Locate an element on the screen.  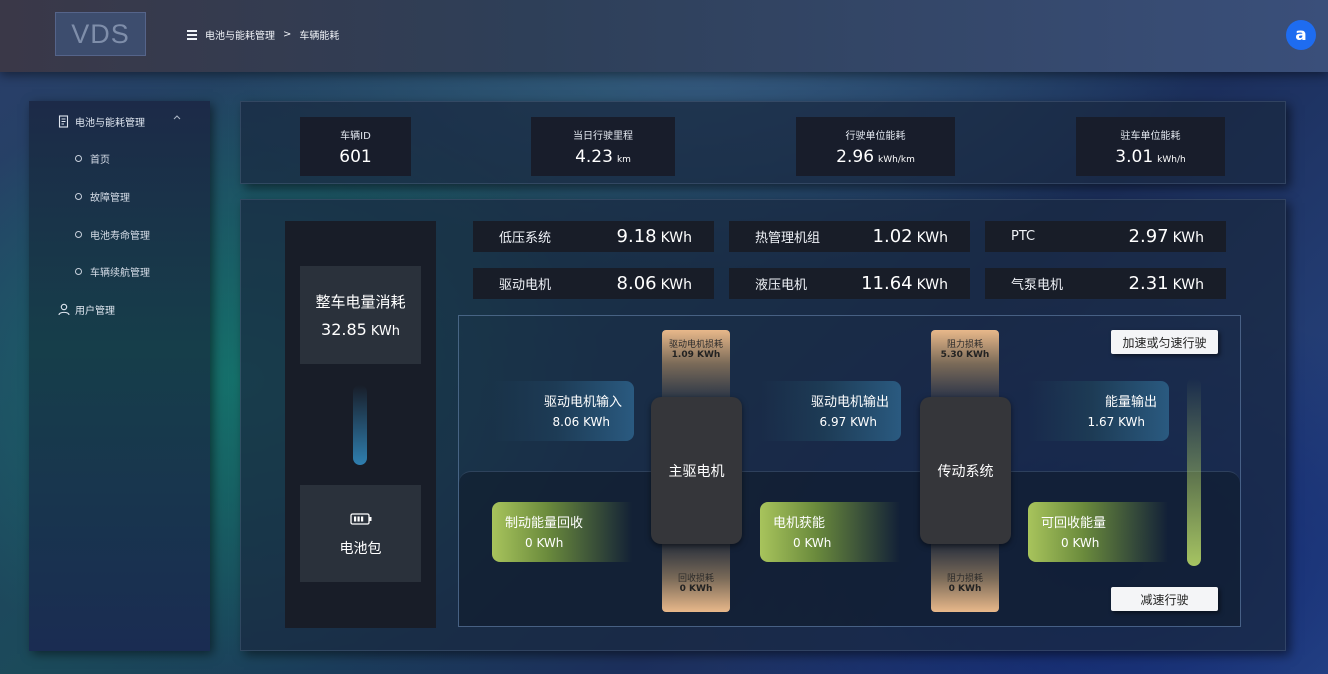
motor-loss-tag: 驱动电机损耗 1.09 KWh is located at coordinates (696, 367).